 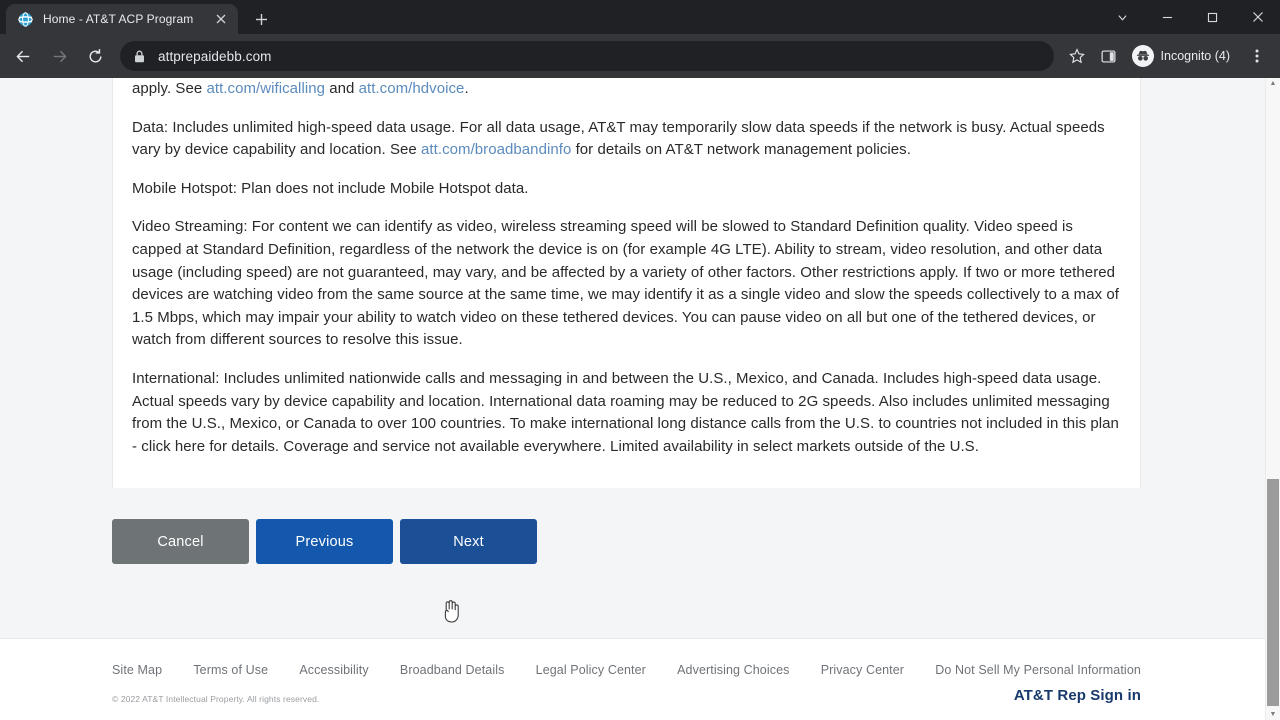 What do you see at coordinates (452, 670) in the screenshot?
I see `footer-link: Broadband Details` at bounding box center [452, 670].